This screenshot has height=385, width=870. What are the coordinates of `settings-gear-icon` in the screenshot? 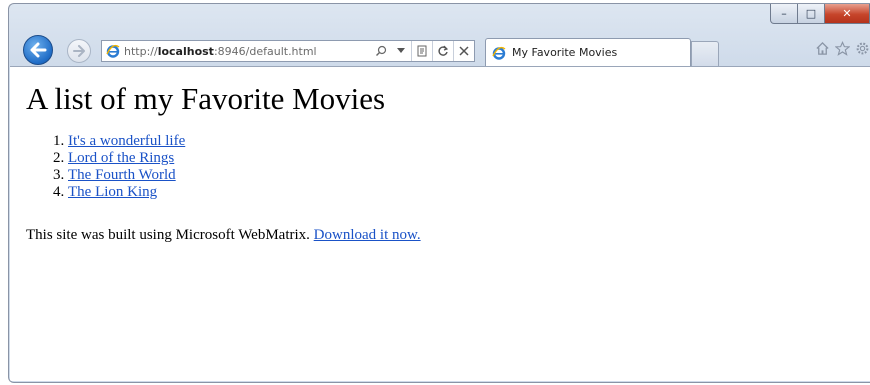 It's located at (862, 48).